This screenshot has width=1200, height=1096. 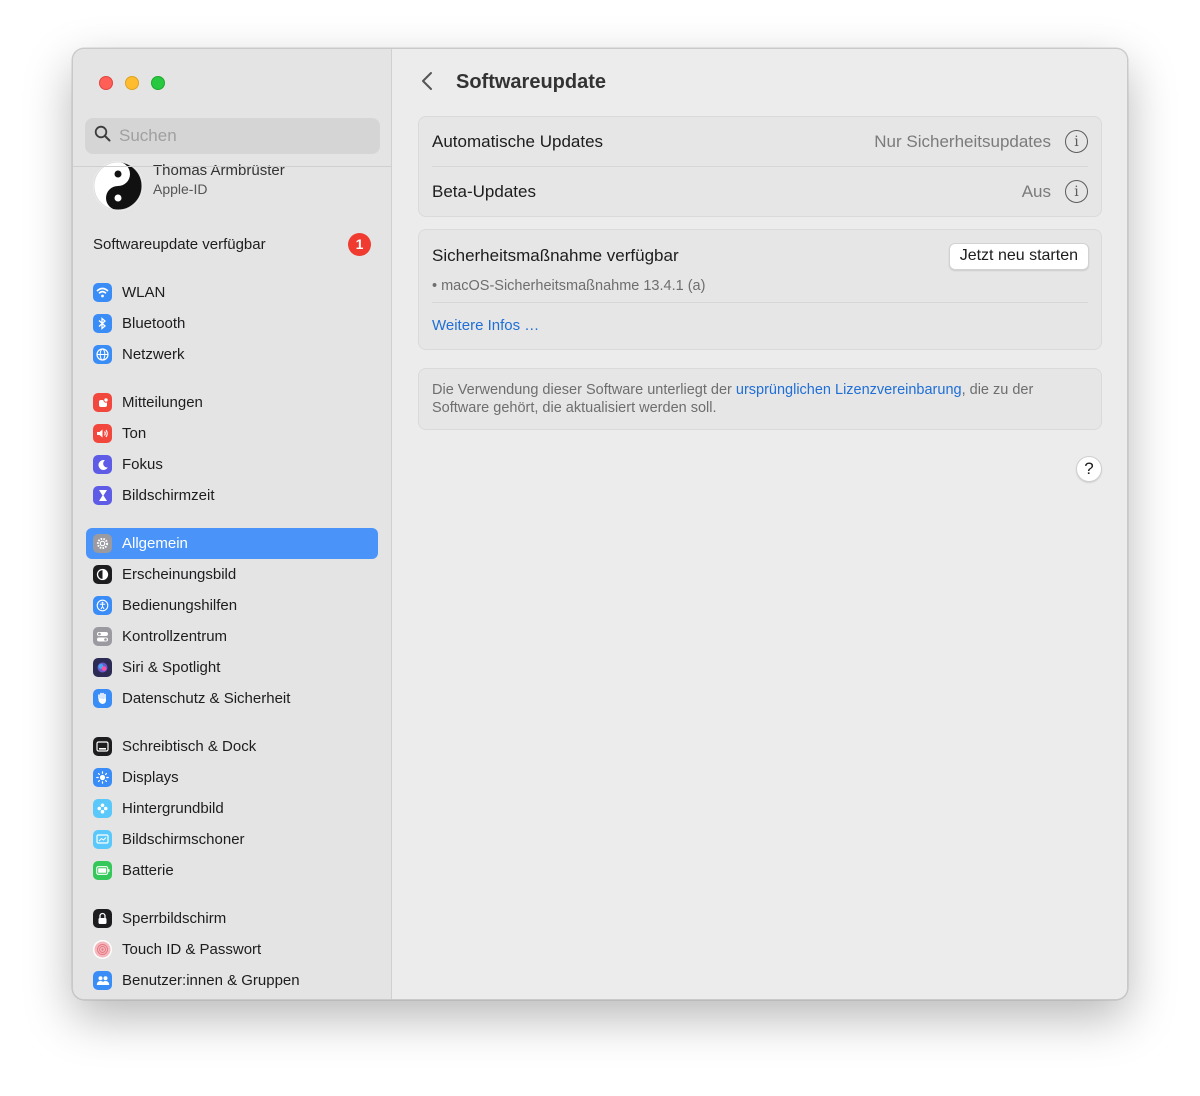 I want to click on search-field, so click(x=232, y=136).